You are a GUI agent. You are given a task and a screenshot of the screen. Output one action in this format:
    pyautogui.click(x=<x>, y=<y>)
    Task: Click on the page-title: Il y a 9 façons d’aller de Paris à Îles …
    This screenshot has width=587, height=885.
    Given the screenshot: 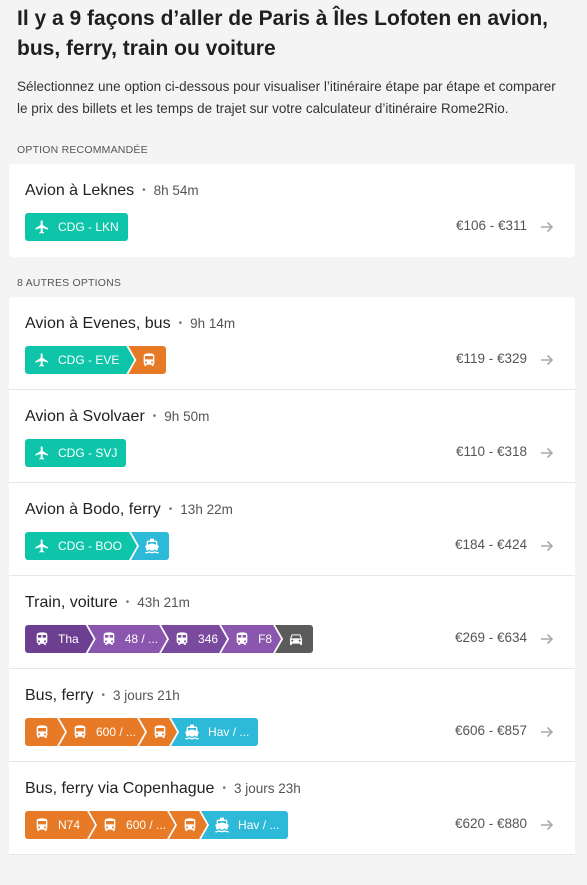 What is the action you would take?
    pyautogui.click(x=283, y=33)
    